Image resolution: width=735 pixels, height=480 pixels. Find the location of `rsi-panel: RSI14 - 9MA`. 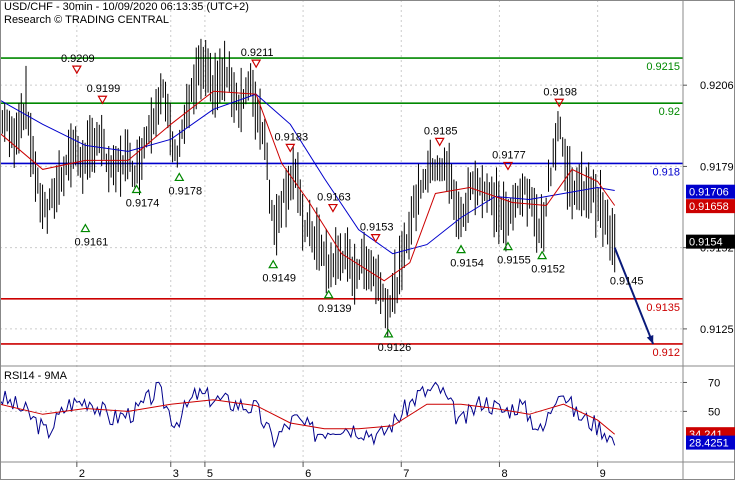

rsi-panel: RSI14 - 9MA is located at coordinates (308, 409).